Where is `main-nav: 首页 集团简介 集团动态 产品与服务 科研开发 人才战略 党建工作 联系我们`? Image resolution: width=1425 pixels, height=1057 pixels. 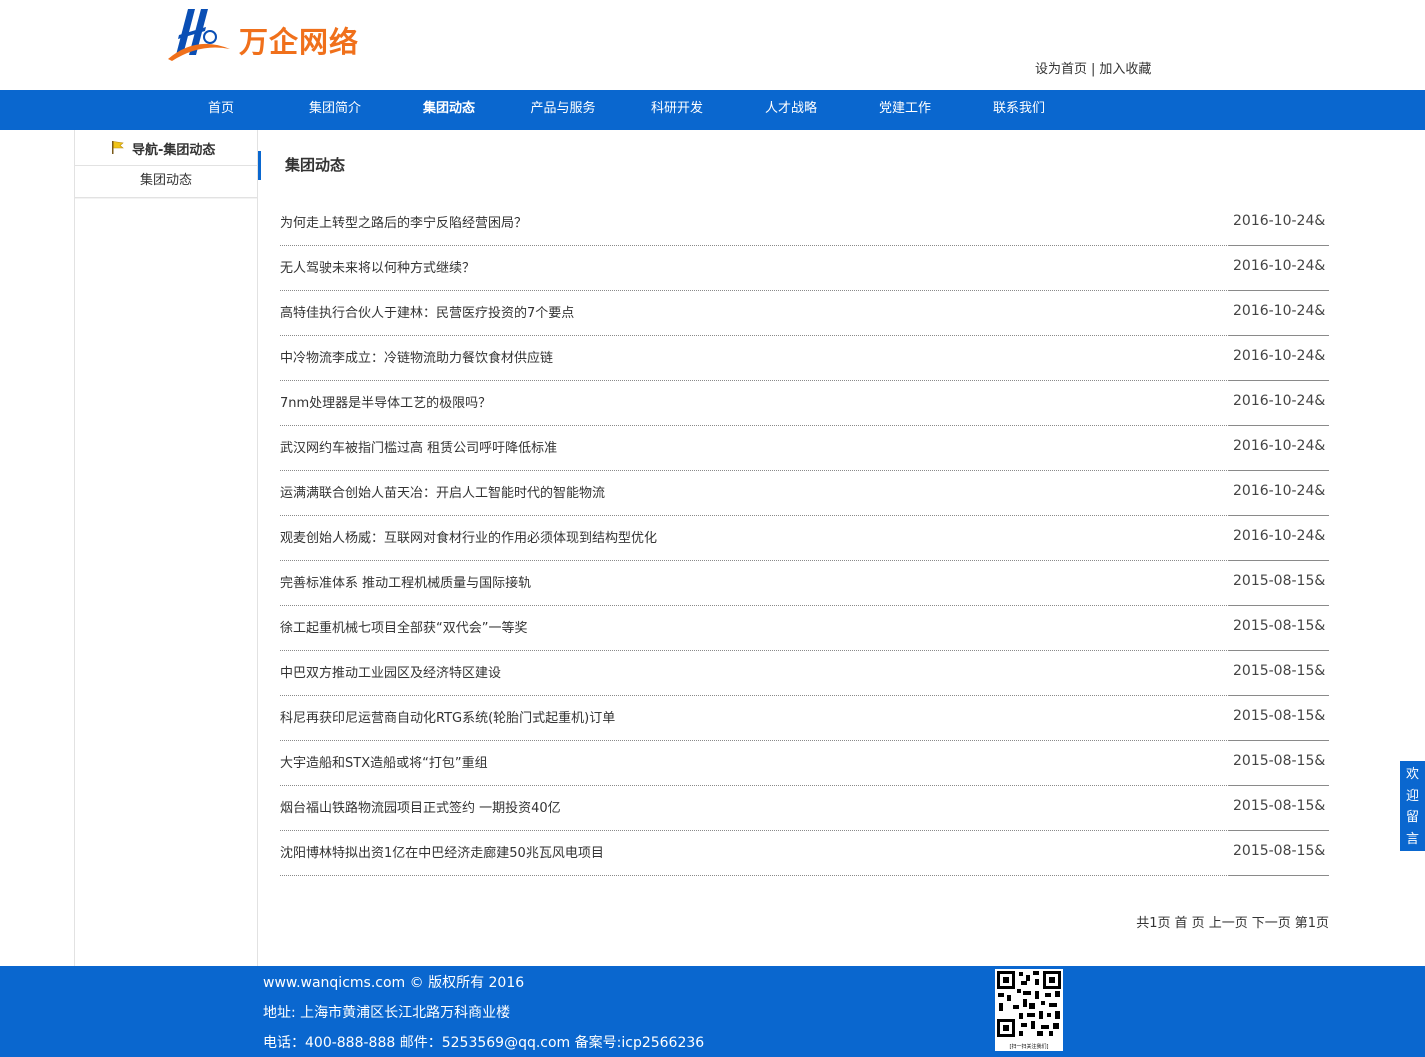 main-nav: 首页 集团简介 集团动态 产品与服务 科研开发 人才战略 党建工作 联系我们 is located at coordinates (712, 110).